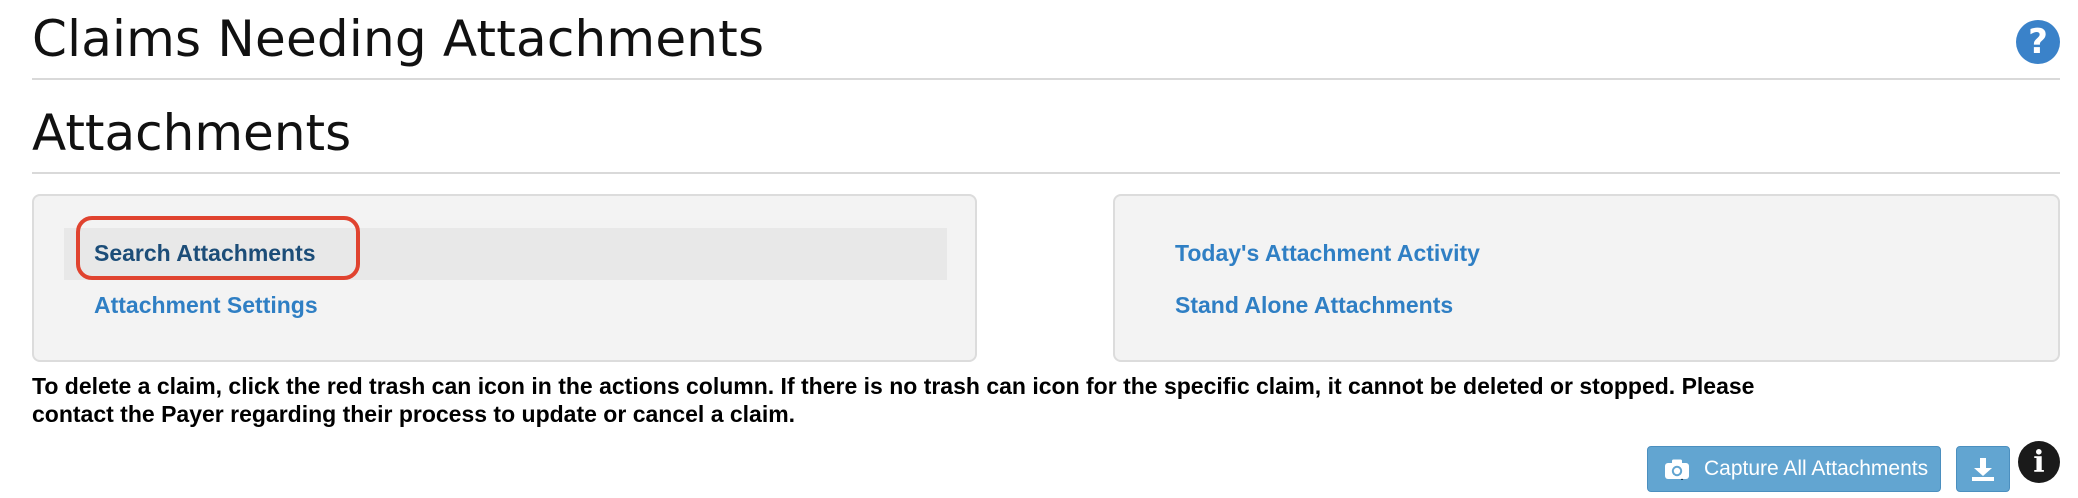 This screenshot has width=2078, height=498. I want to click on download-button, so click(1983, 469).